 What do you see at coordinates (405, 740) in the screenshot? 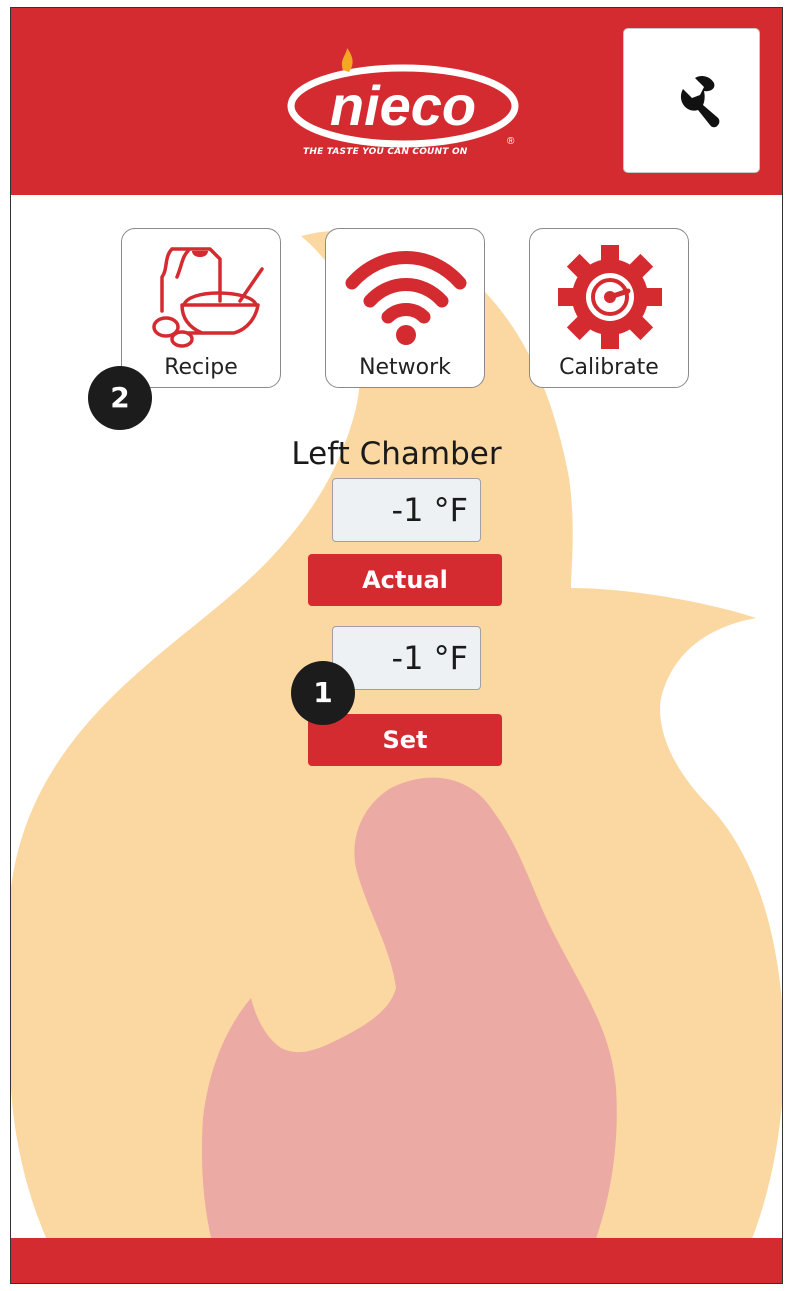
I see `set-button: Set` at bounding box center [405, 740].